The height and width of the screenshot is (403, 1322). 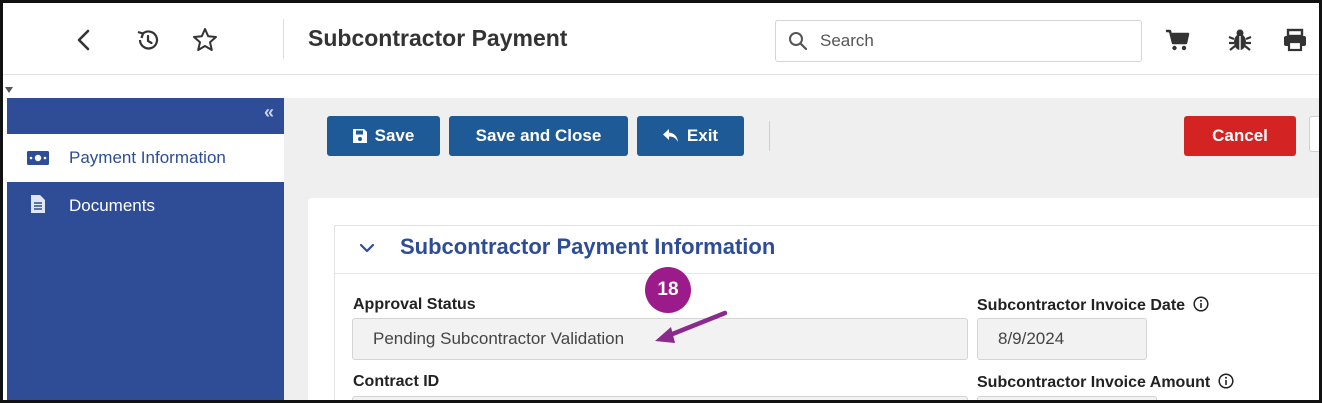 I want to click on save-and-close-label: Save and Close, so click(x=538, y=135).